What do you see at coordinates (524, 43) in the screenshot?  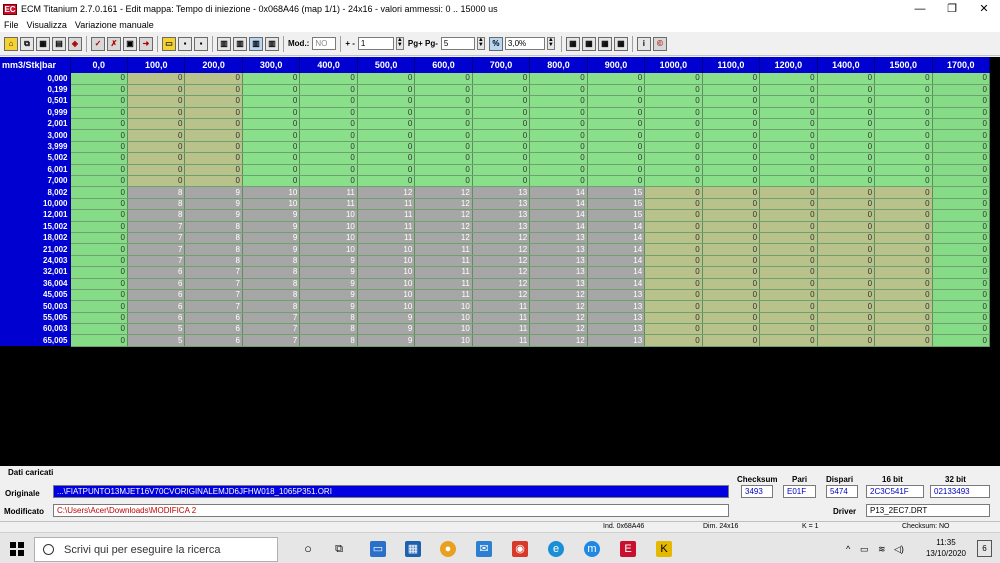 I see `percent-input: 3,0%` at bounding box center [524, 43].